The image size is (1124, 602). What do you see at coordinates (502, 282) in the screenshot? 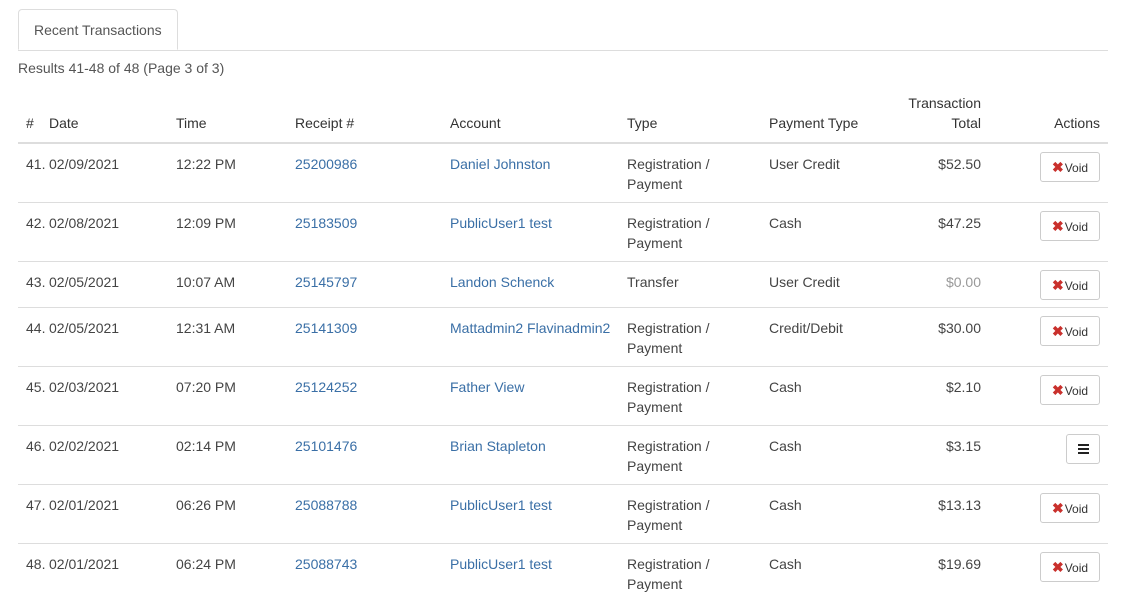
I see `account-link: Landon Schenck` at bounding box center [502, 282].